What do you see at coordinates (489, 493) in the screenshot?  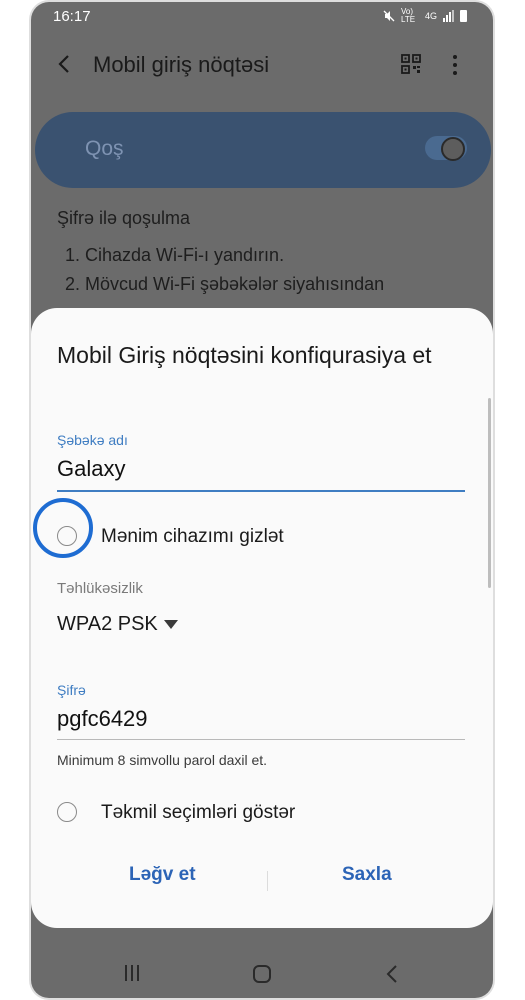 I see `scroll-indicator` at bounding box center [489, 493].